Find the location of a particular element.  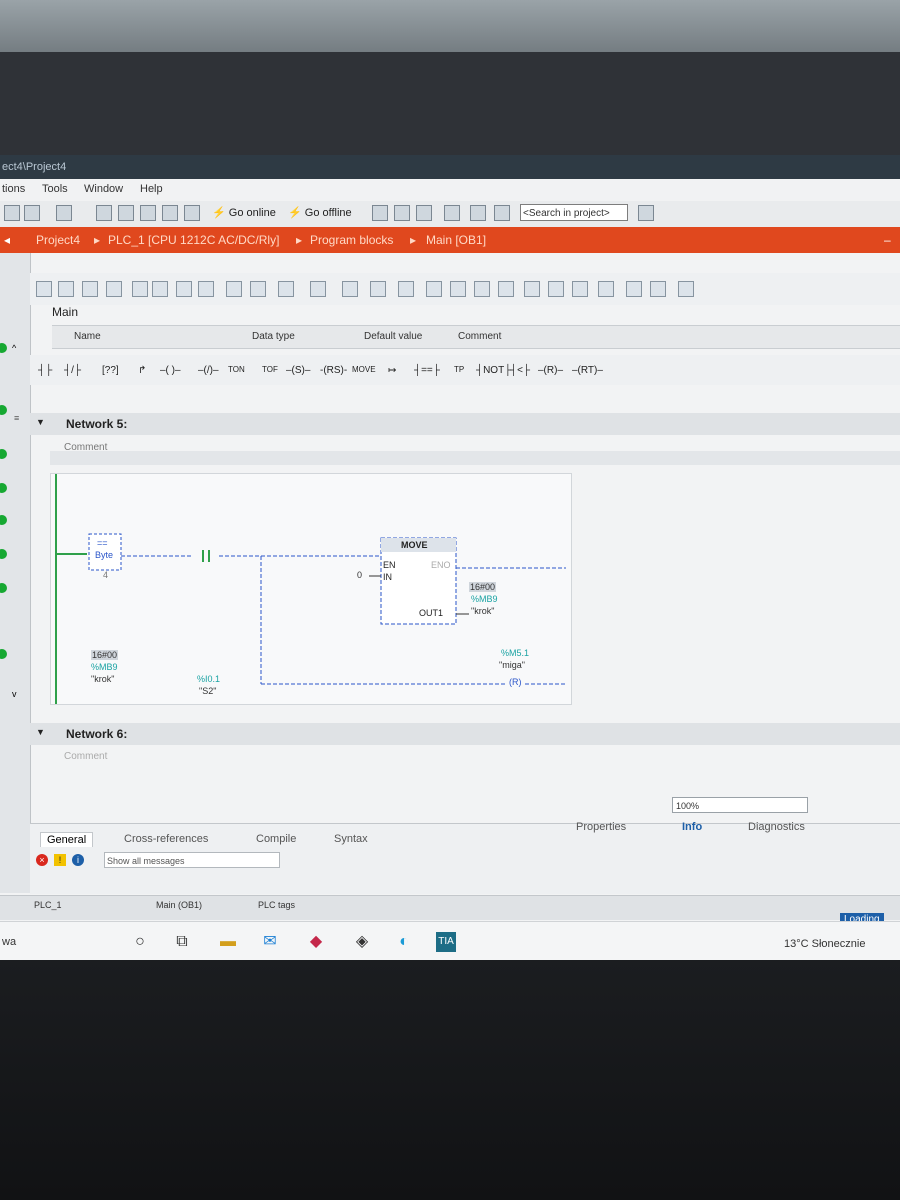

info-filter-icon: i is located at coordinates (78, 860).